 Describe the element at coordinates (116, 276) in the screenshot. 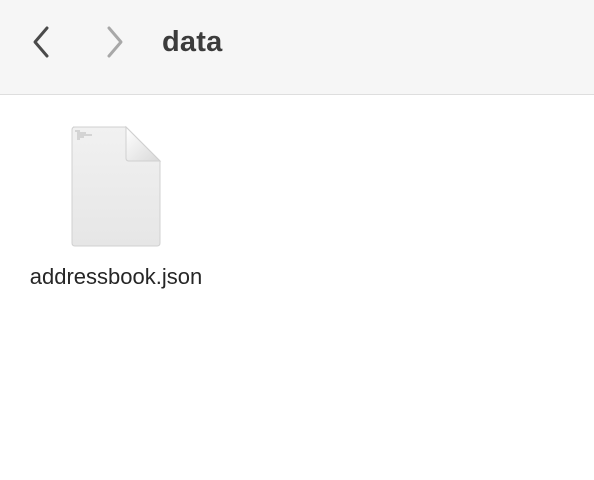

I see `file-name-label: addressbook.json` at that location.